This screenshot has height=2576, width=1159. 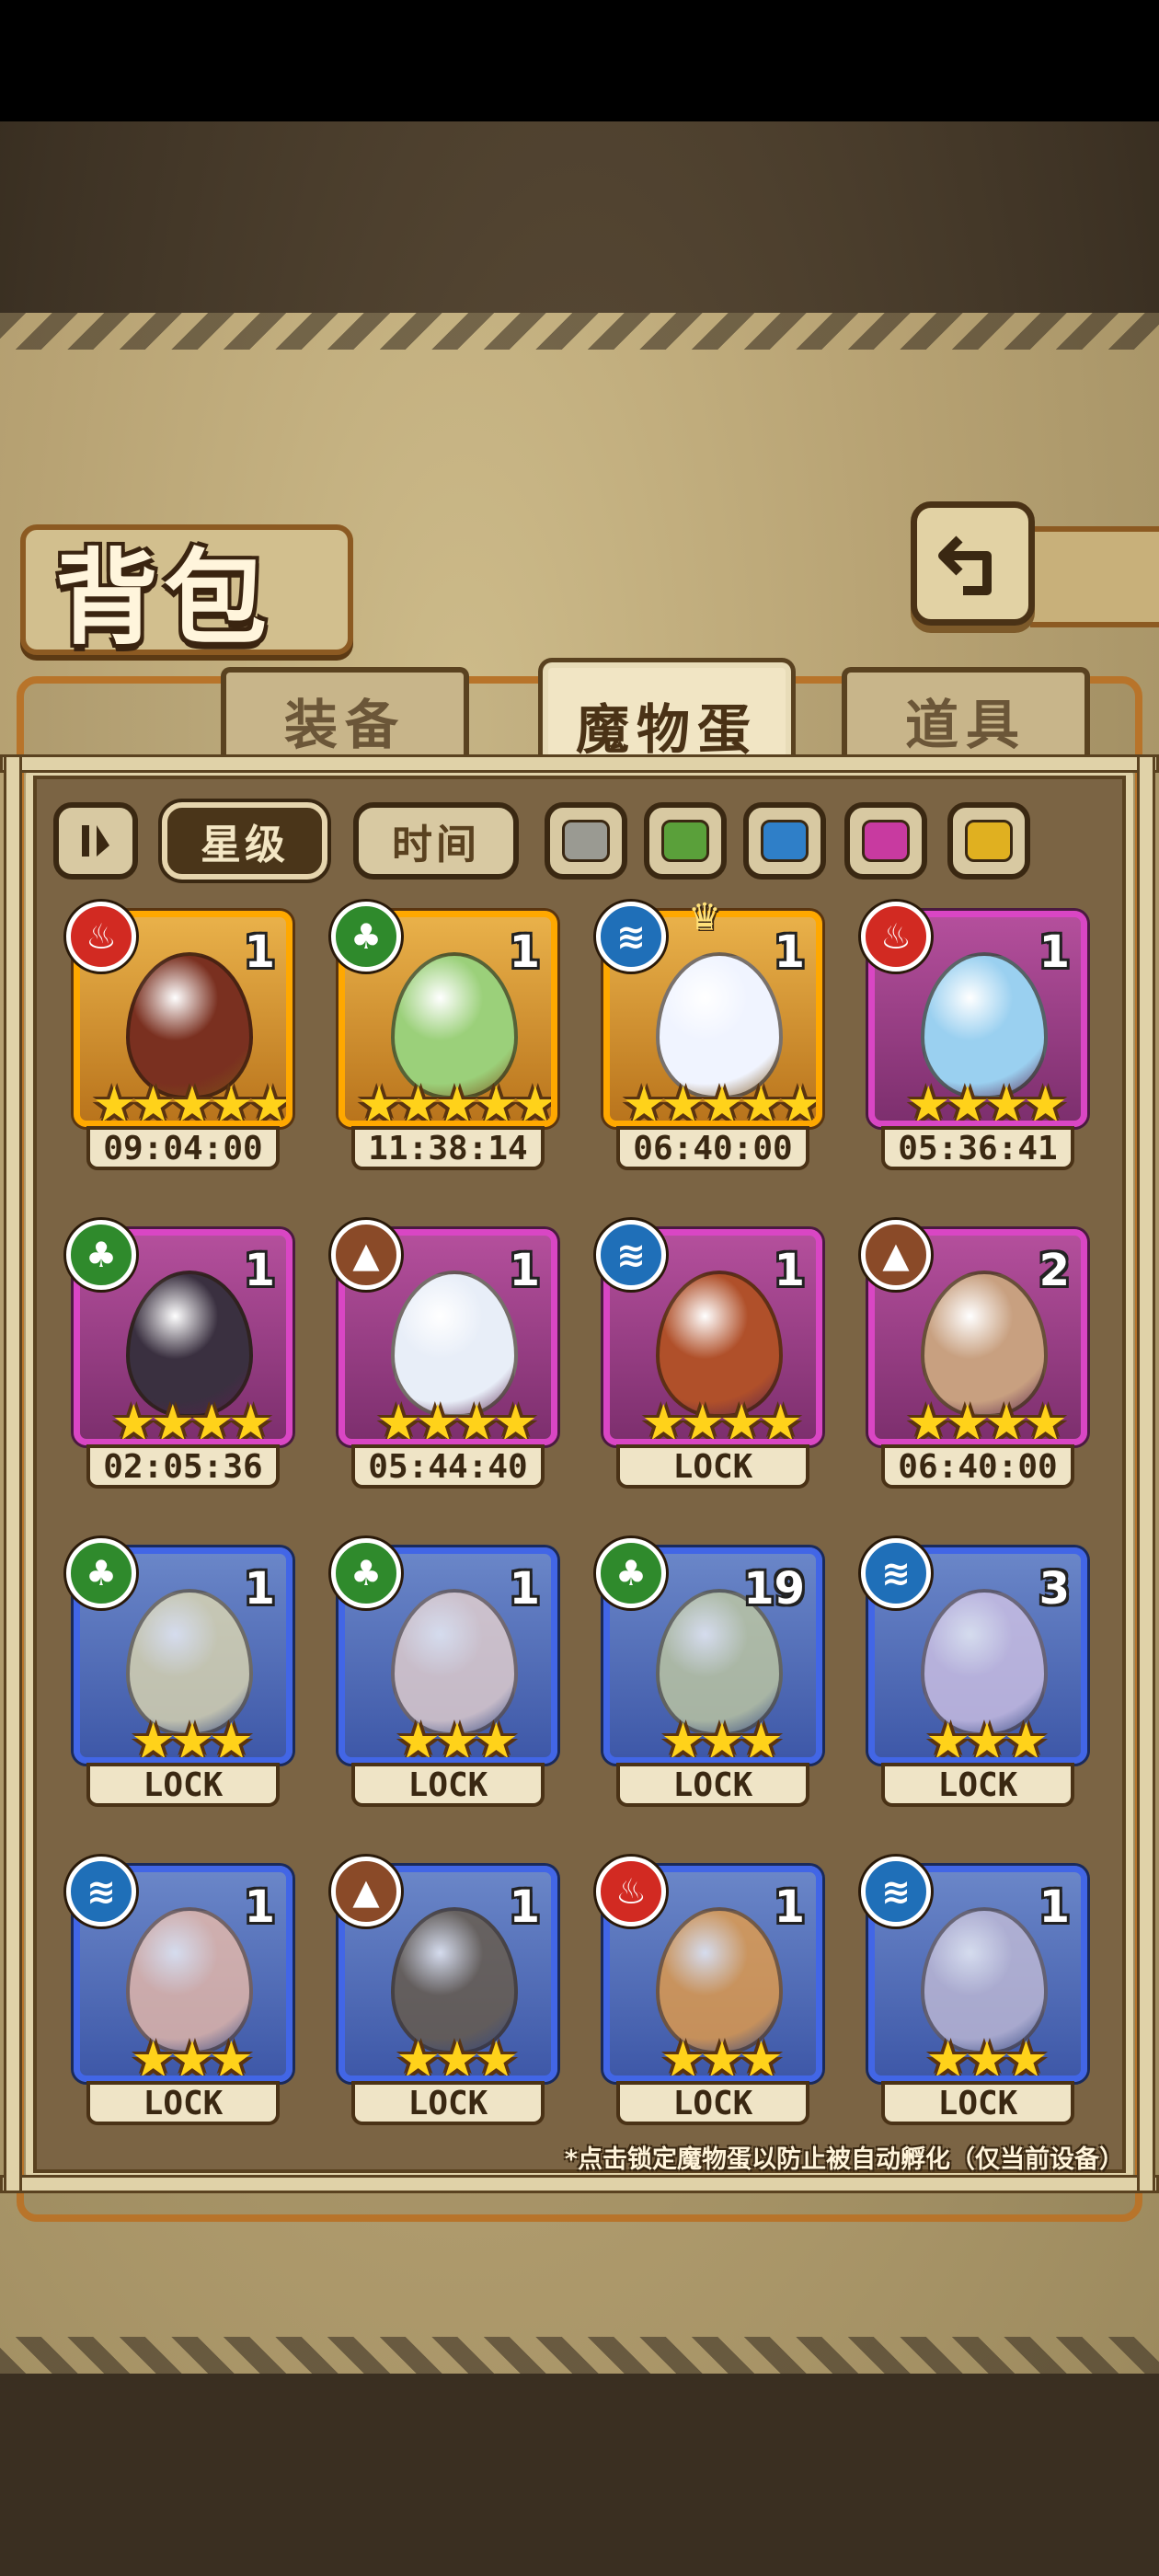 What do you see at coordinates (345, 717) in the screenshot?
I see `tab-equipment: 装备` at bounding box center [345, 717].